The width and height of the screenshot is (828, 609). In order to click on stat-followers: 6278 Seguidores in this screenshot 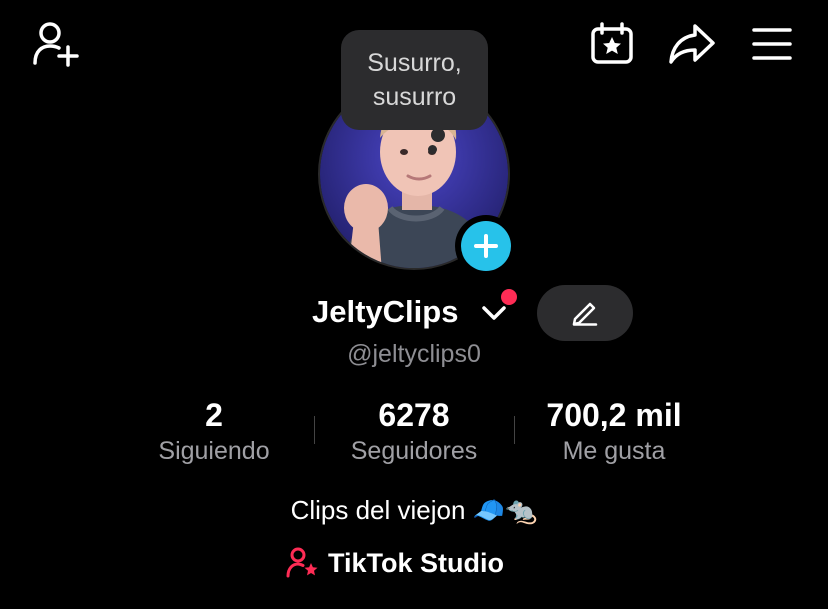, I will do `click(414, 432)`.